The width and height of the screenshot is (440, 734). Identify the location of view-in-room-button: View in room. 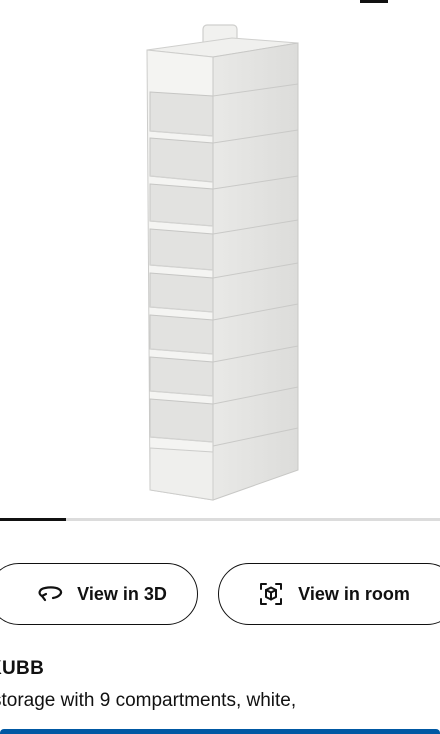
(329, 594).